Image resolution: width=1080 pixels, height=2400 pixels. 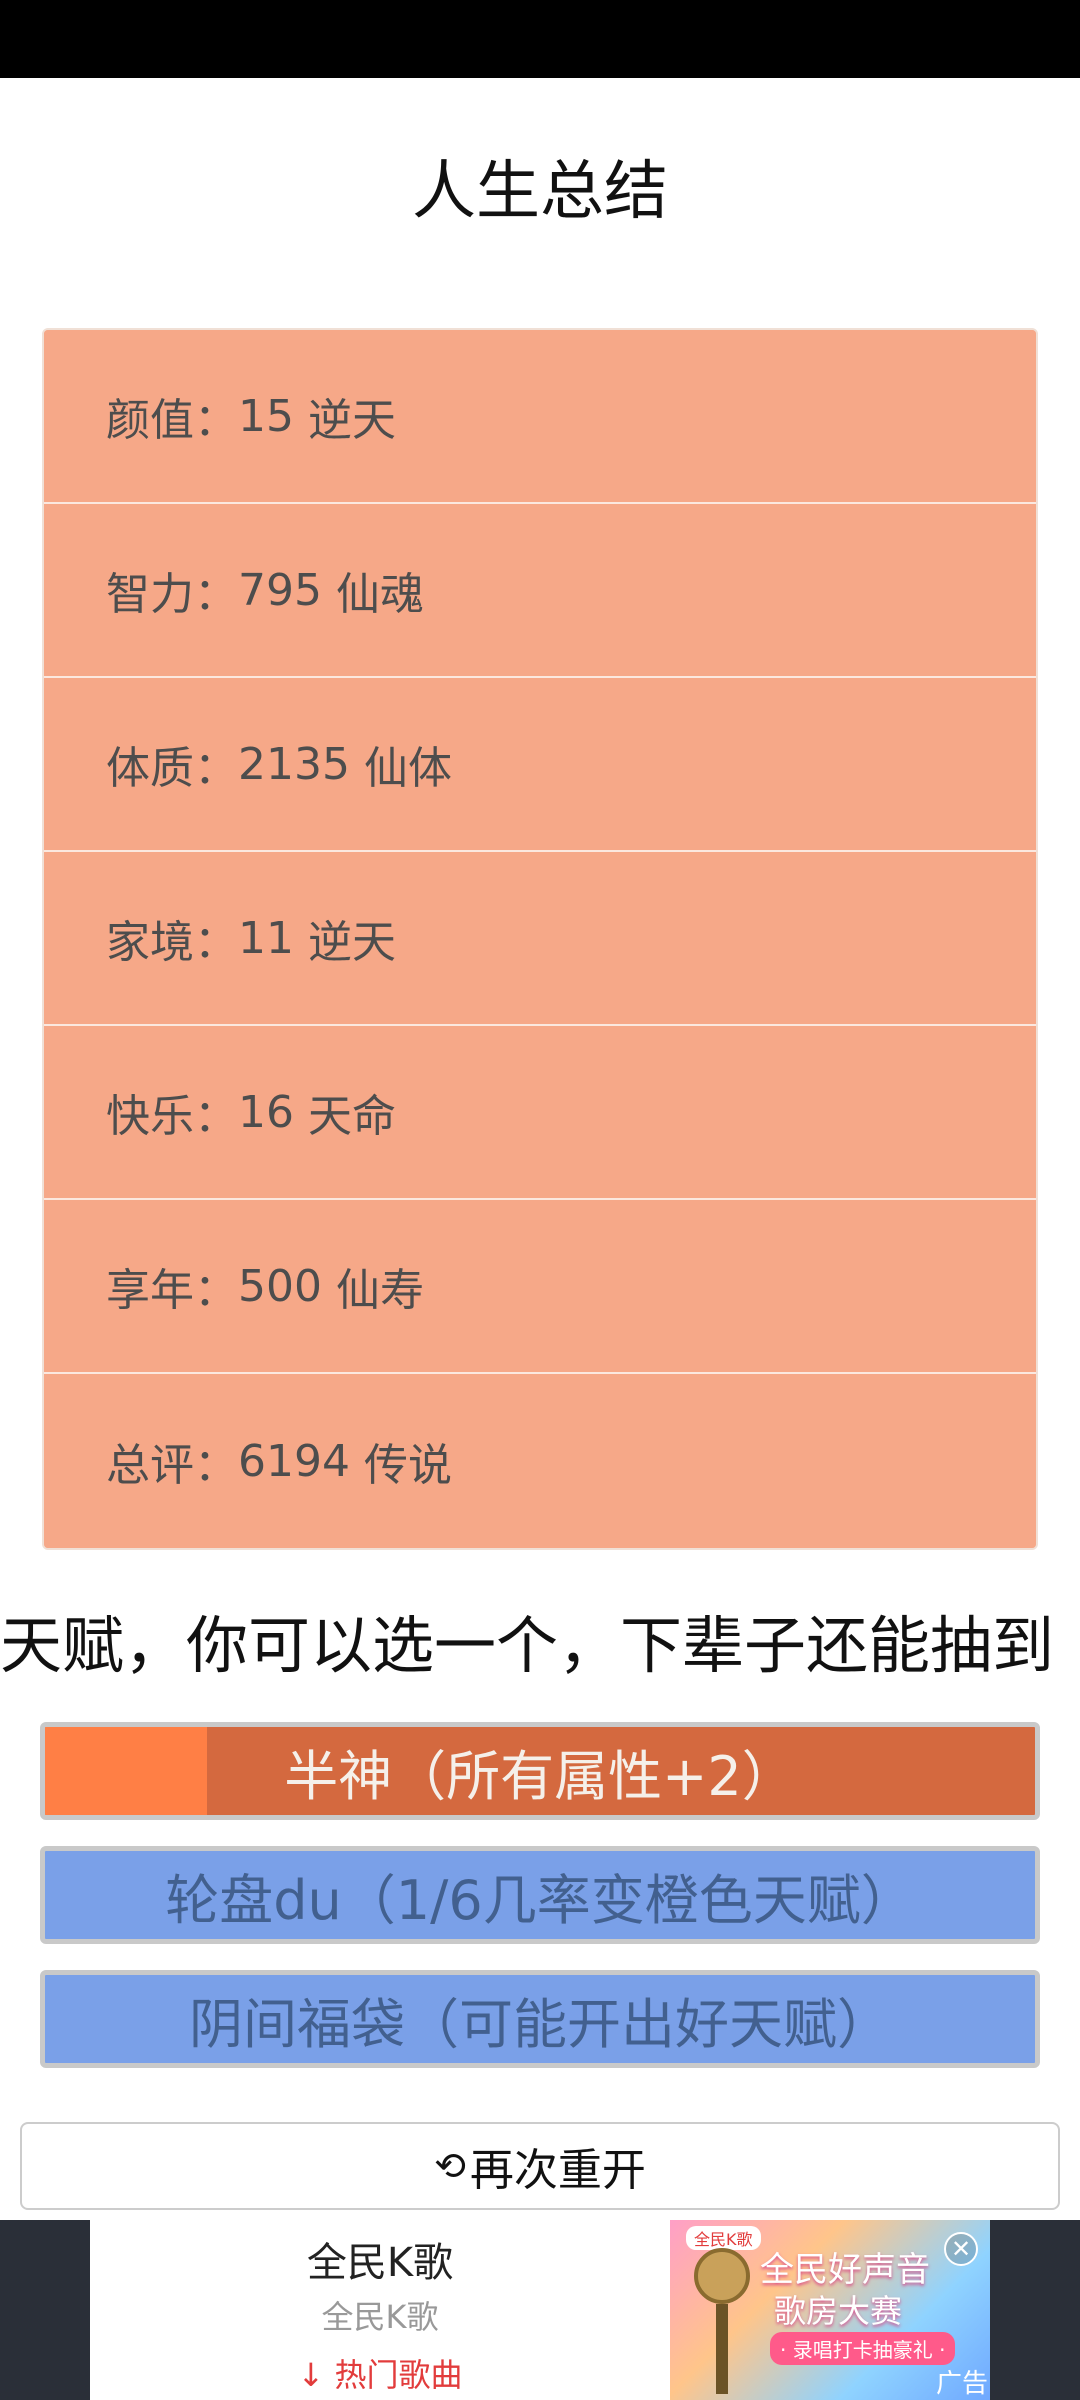 I want to click on stat-value: 15, so click(x=266, y=416).